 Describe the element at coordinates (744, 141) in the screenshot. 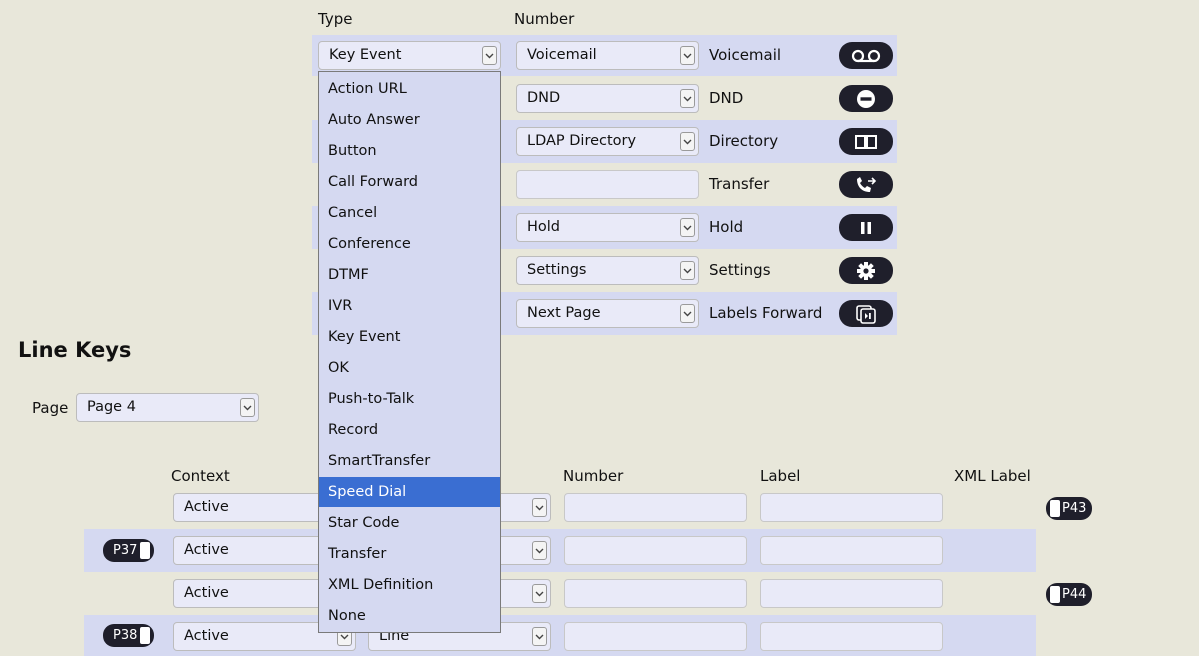

I see `key-label: Directory` at that location.